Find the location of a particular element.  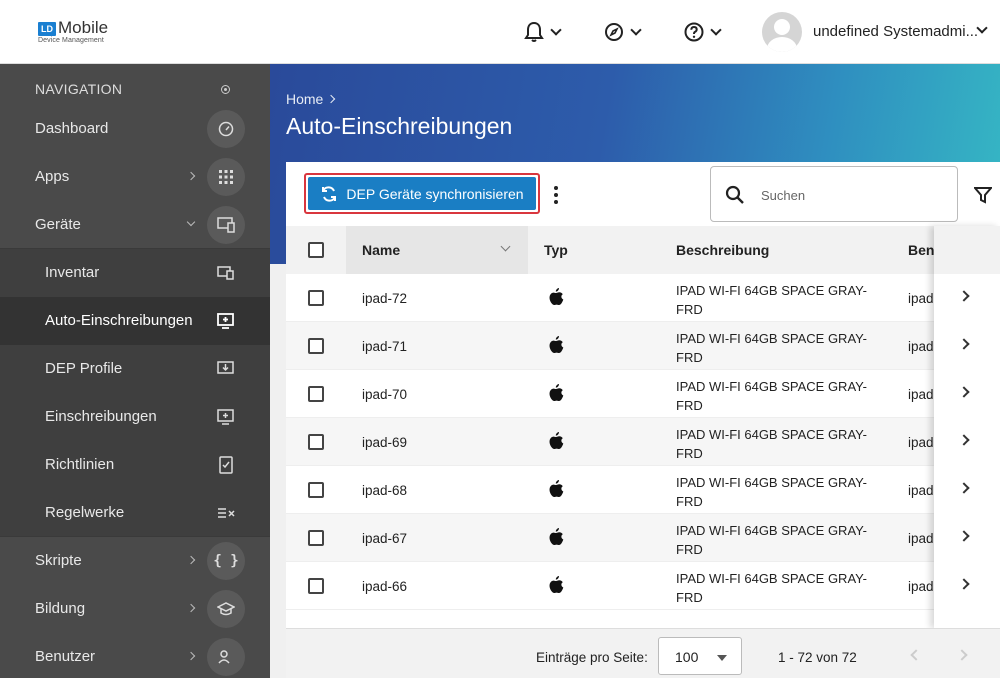

sidebar-item-auto-einschreibungen: Auto-Einschreibungen is located at coordinates (135, 321).